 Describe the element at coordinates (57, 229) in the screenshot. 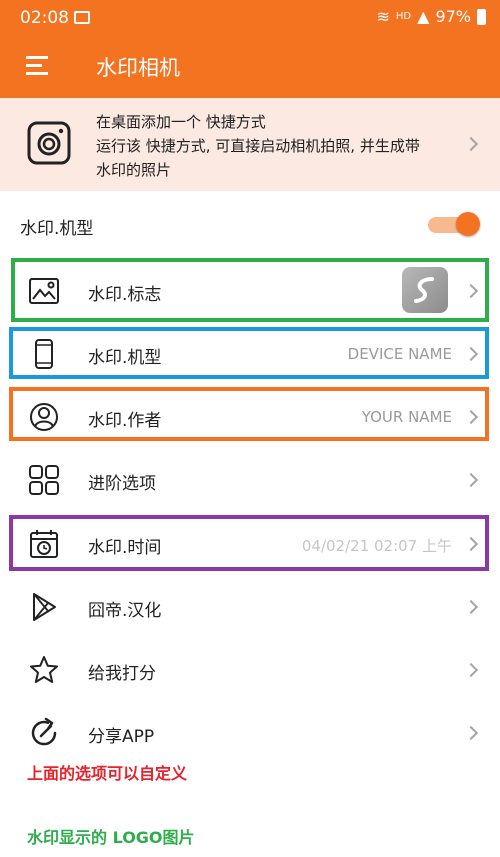

I see `section-label: 水印.机型` at that location.